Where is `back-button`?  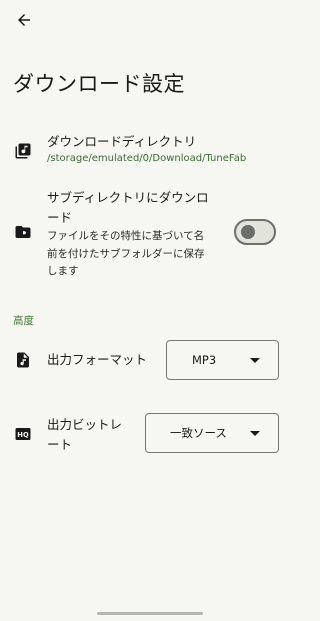 back-button is located at coordinates (24, 20).